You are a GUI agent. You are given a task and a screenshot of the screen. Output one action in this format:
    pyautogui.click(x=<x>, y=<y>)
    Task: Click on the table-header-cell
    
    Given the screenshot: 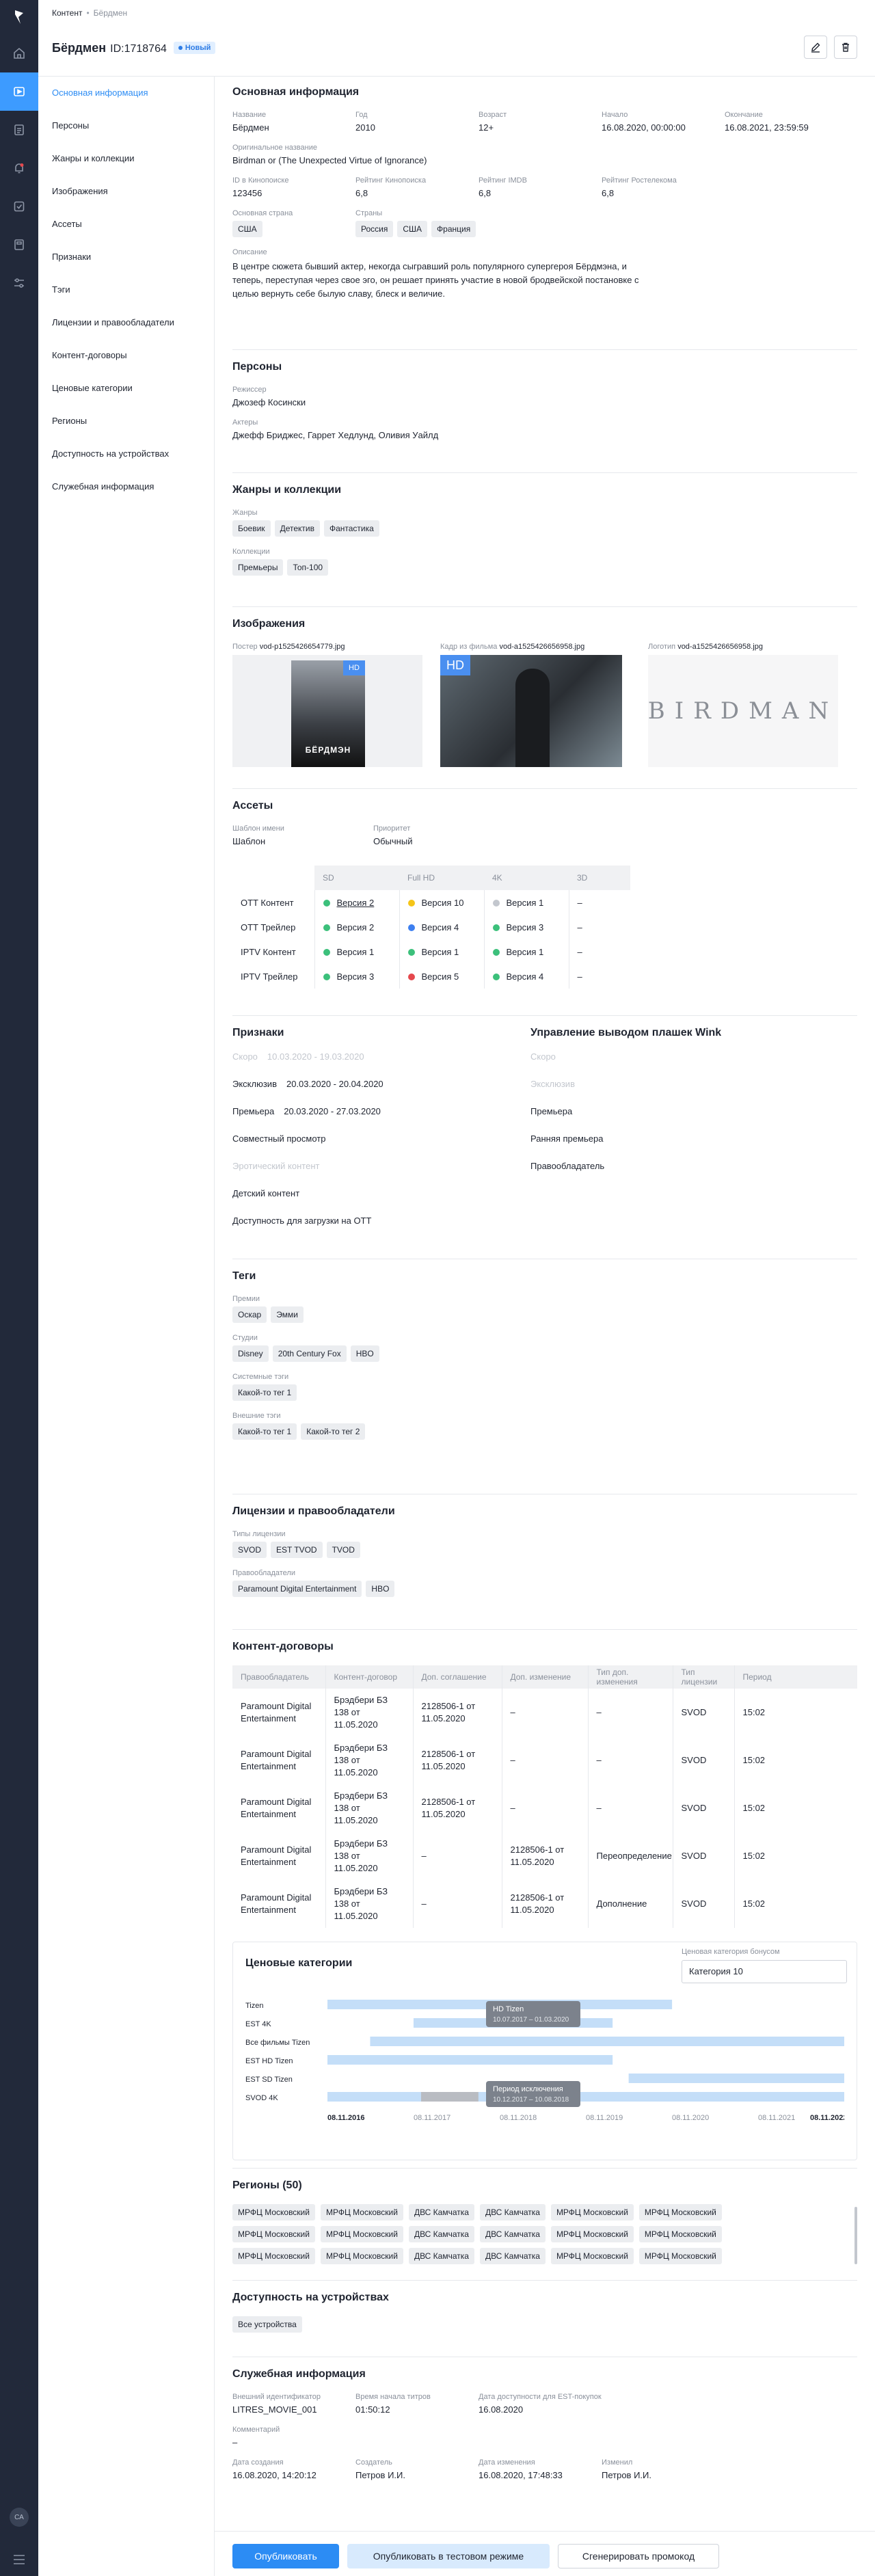 What is the action you would take?
    pyautogui.click(x=273, y=878)
    